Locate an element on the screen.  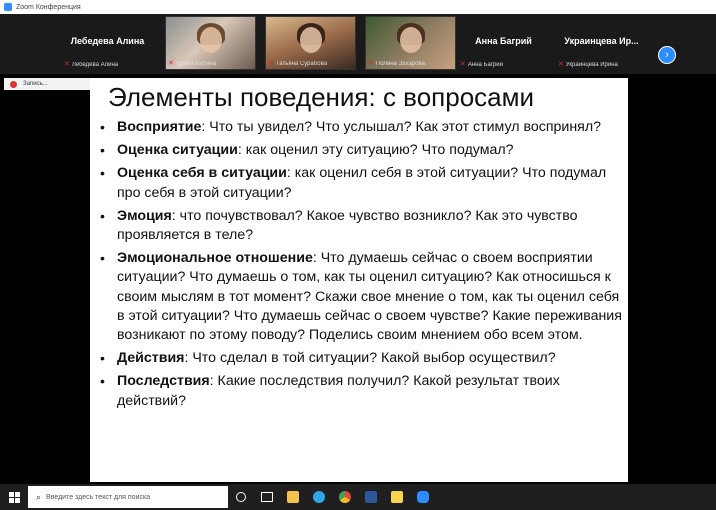
gallery-next-button: › is located at coordinates (667, 55).